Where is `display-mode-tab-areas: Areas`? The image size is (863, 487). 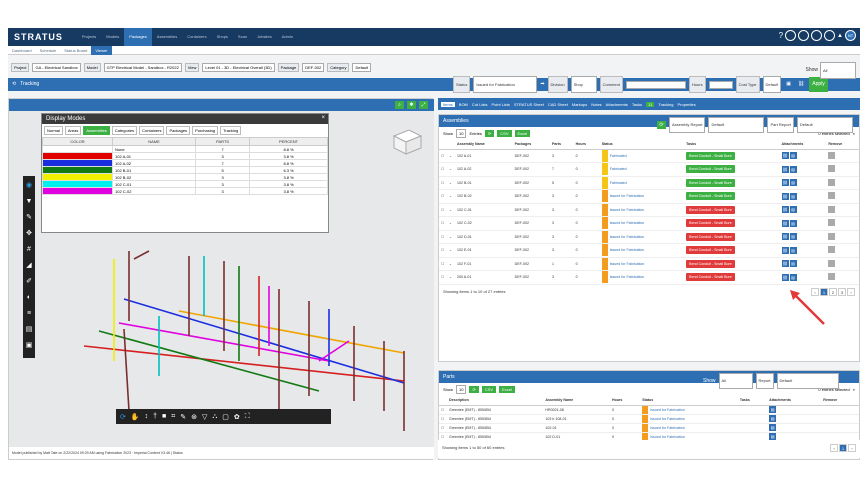 display-mode-tab-areas: Areas is located at coordinates (73, 130).